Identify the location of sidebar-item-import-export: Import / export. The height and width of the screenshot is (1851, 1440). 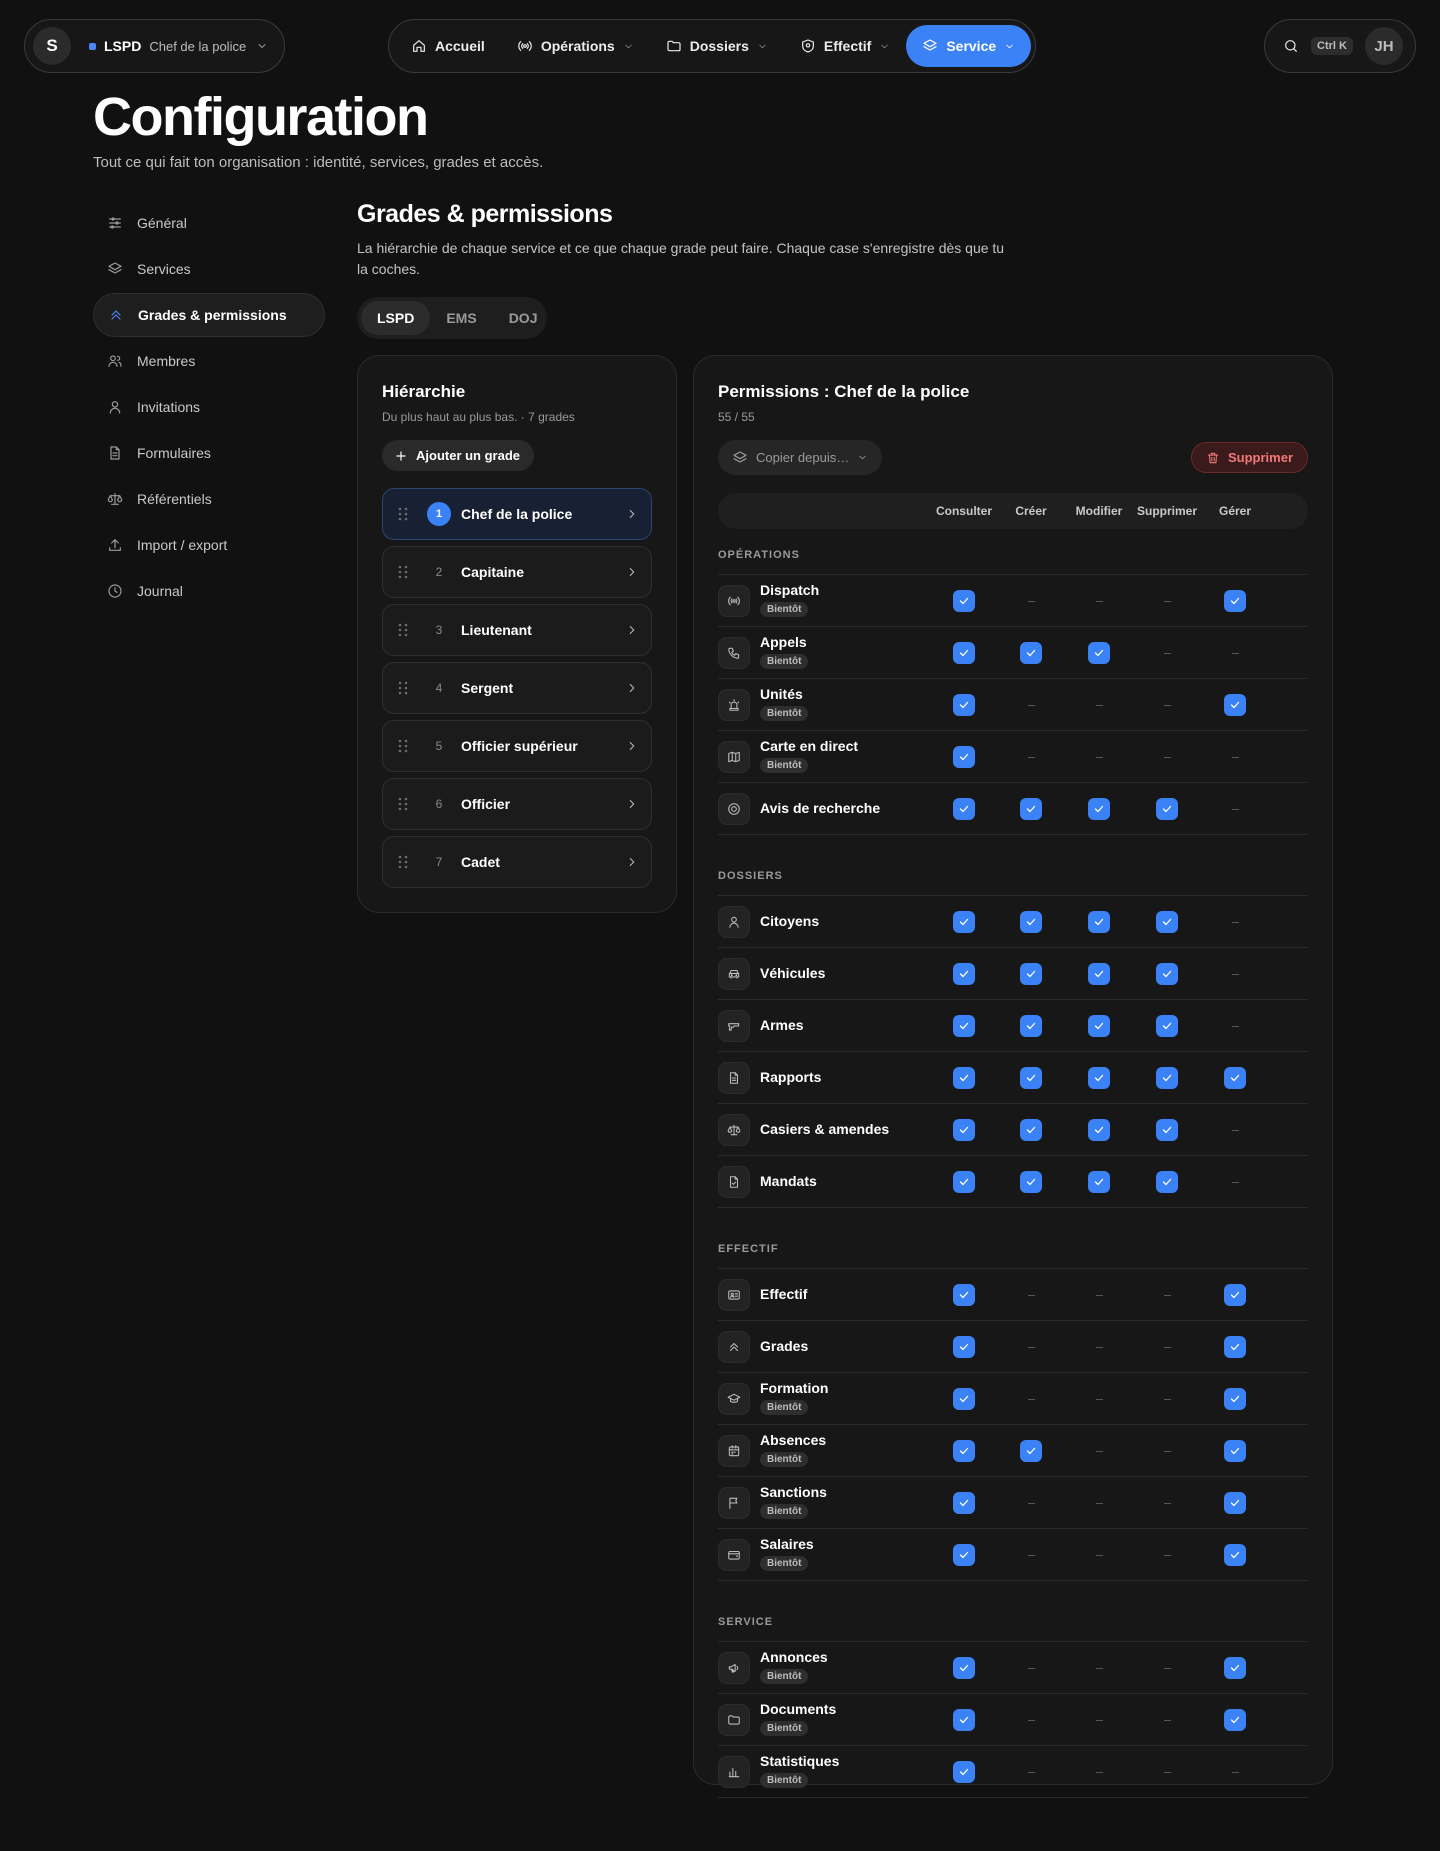
(209, 545).